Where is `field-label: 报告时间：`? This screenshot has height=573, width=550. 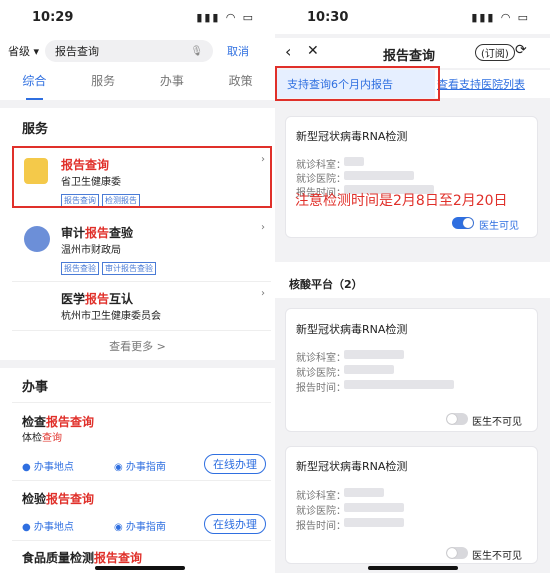 field-label: 报告时间： is located at coordinates (321, 388).